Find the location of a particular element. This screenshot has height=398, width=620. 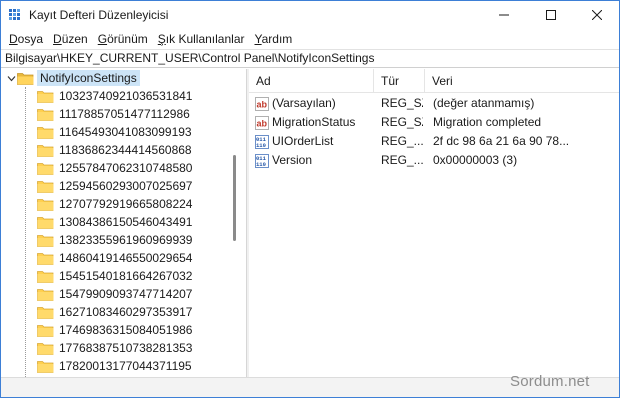

svg-text: ab is located at coordinates (262, 104).